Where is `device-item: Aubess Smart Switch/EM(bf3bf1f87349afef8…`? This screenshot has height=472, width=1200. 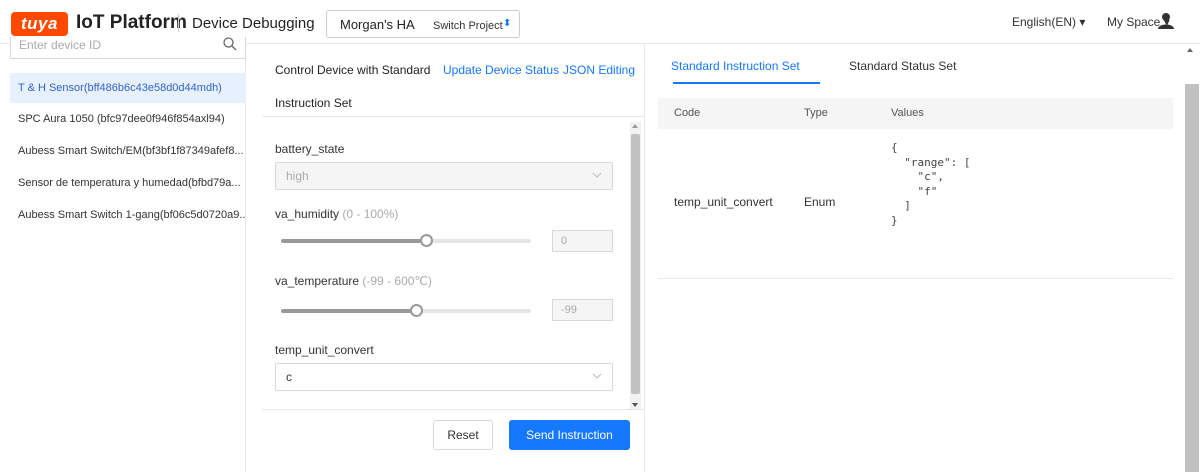
device-item: Aubess Smart Switch/EM(bf3bf1f87349afef8… is located at coordinates (128, 151).